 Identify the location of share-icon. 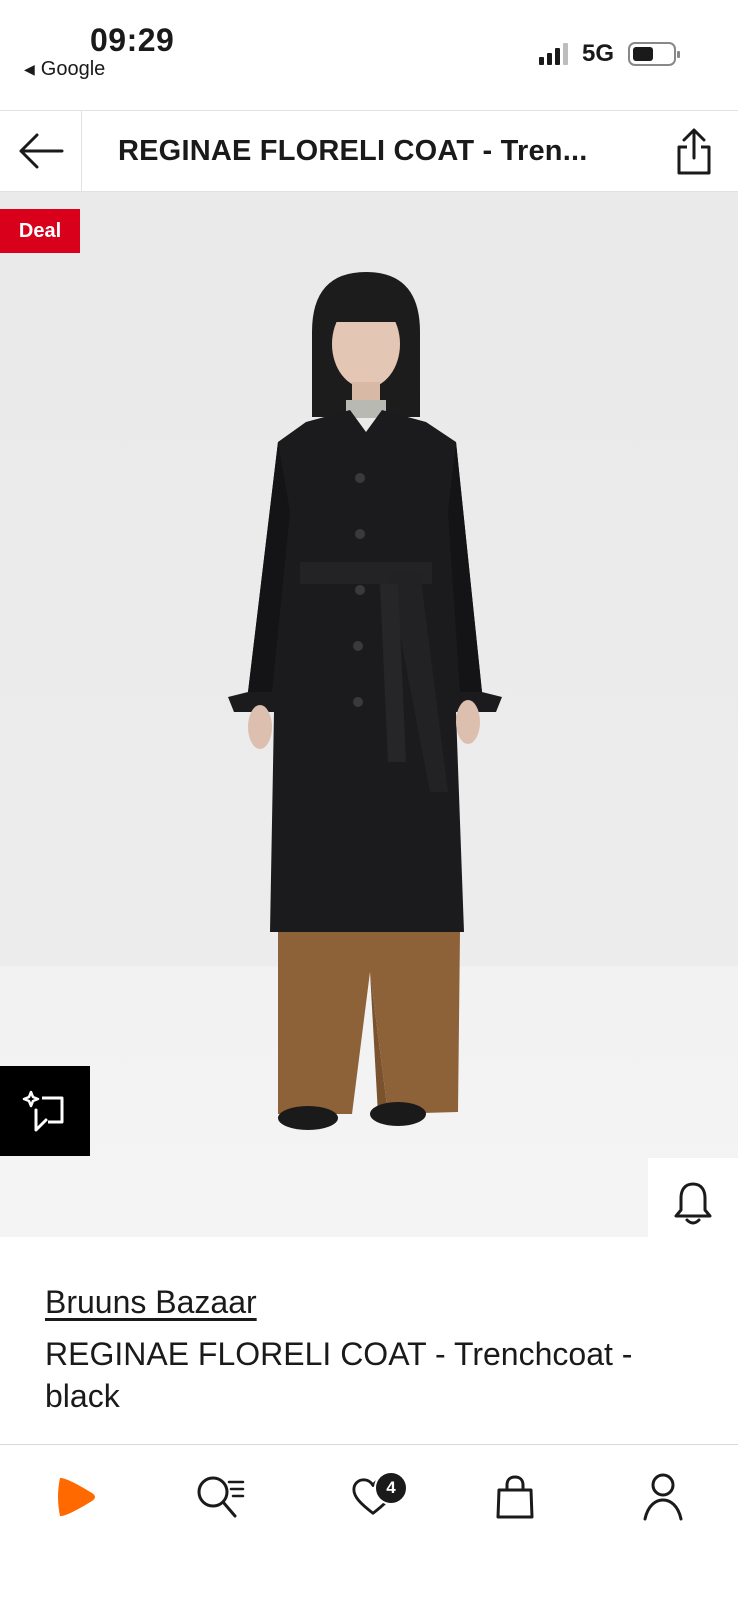
(694, 151).